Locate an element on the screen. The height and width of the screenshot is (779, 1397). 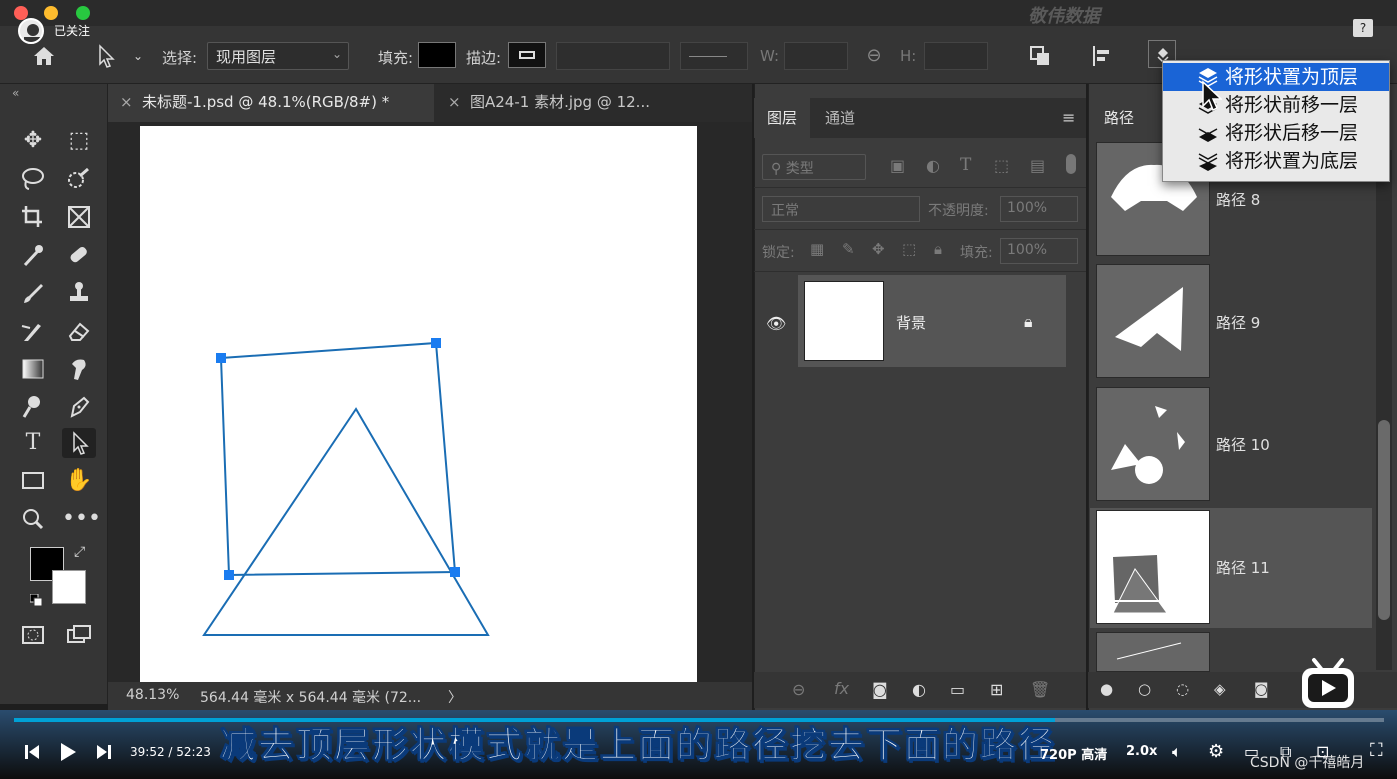
trash-icon: 🗑︎ is located at coordinates (1040, 689).